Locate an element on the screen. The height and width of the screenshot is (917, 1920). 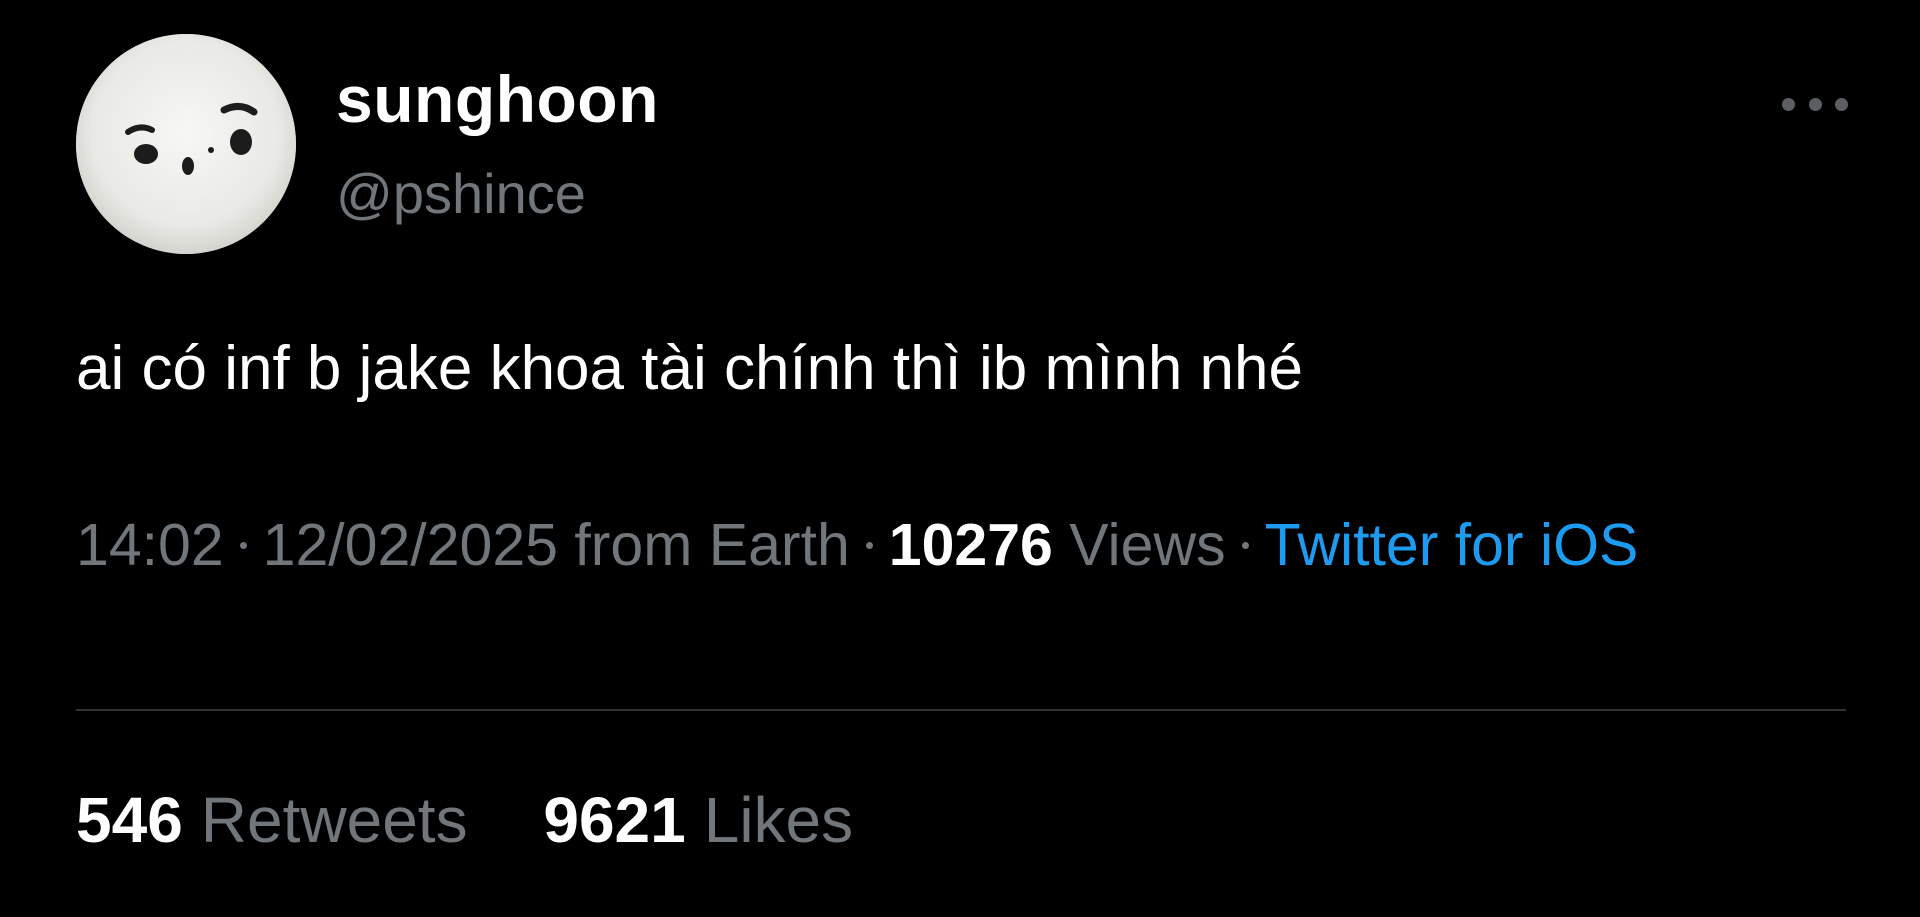
views-count: 10276 is located at coordinates (970, 545).